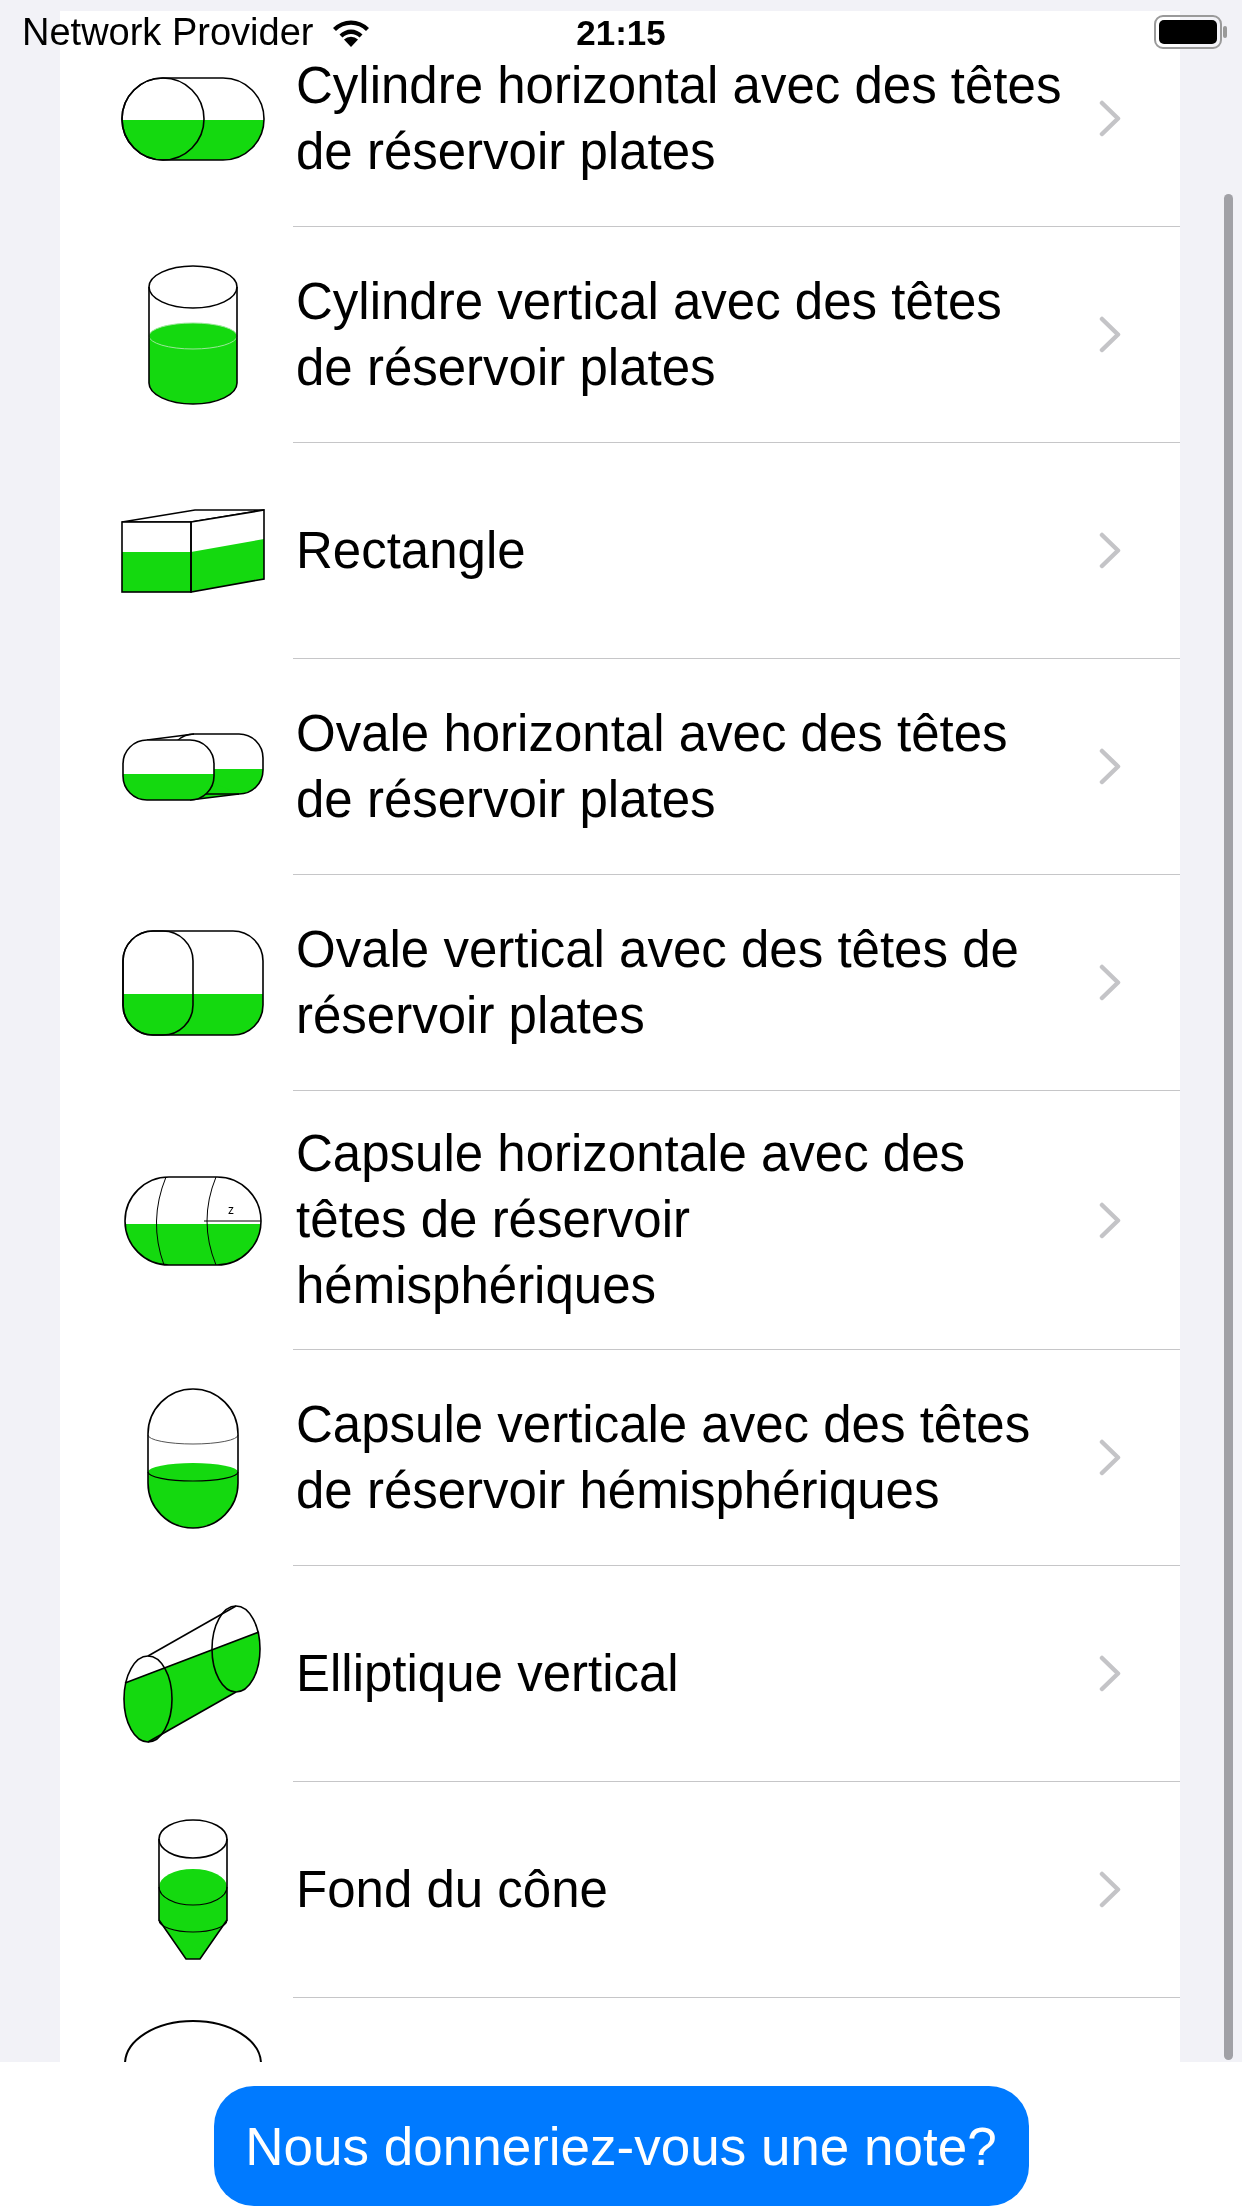 Image resolution: width=1242 pixels, height=2208 pixels. What do you see at coordinates (1191, 32) in the screenshot?
I see `battery-icon` at bounding box center [1191, 32].